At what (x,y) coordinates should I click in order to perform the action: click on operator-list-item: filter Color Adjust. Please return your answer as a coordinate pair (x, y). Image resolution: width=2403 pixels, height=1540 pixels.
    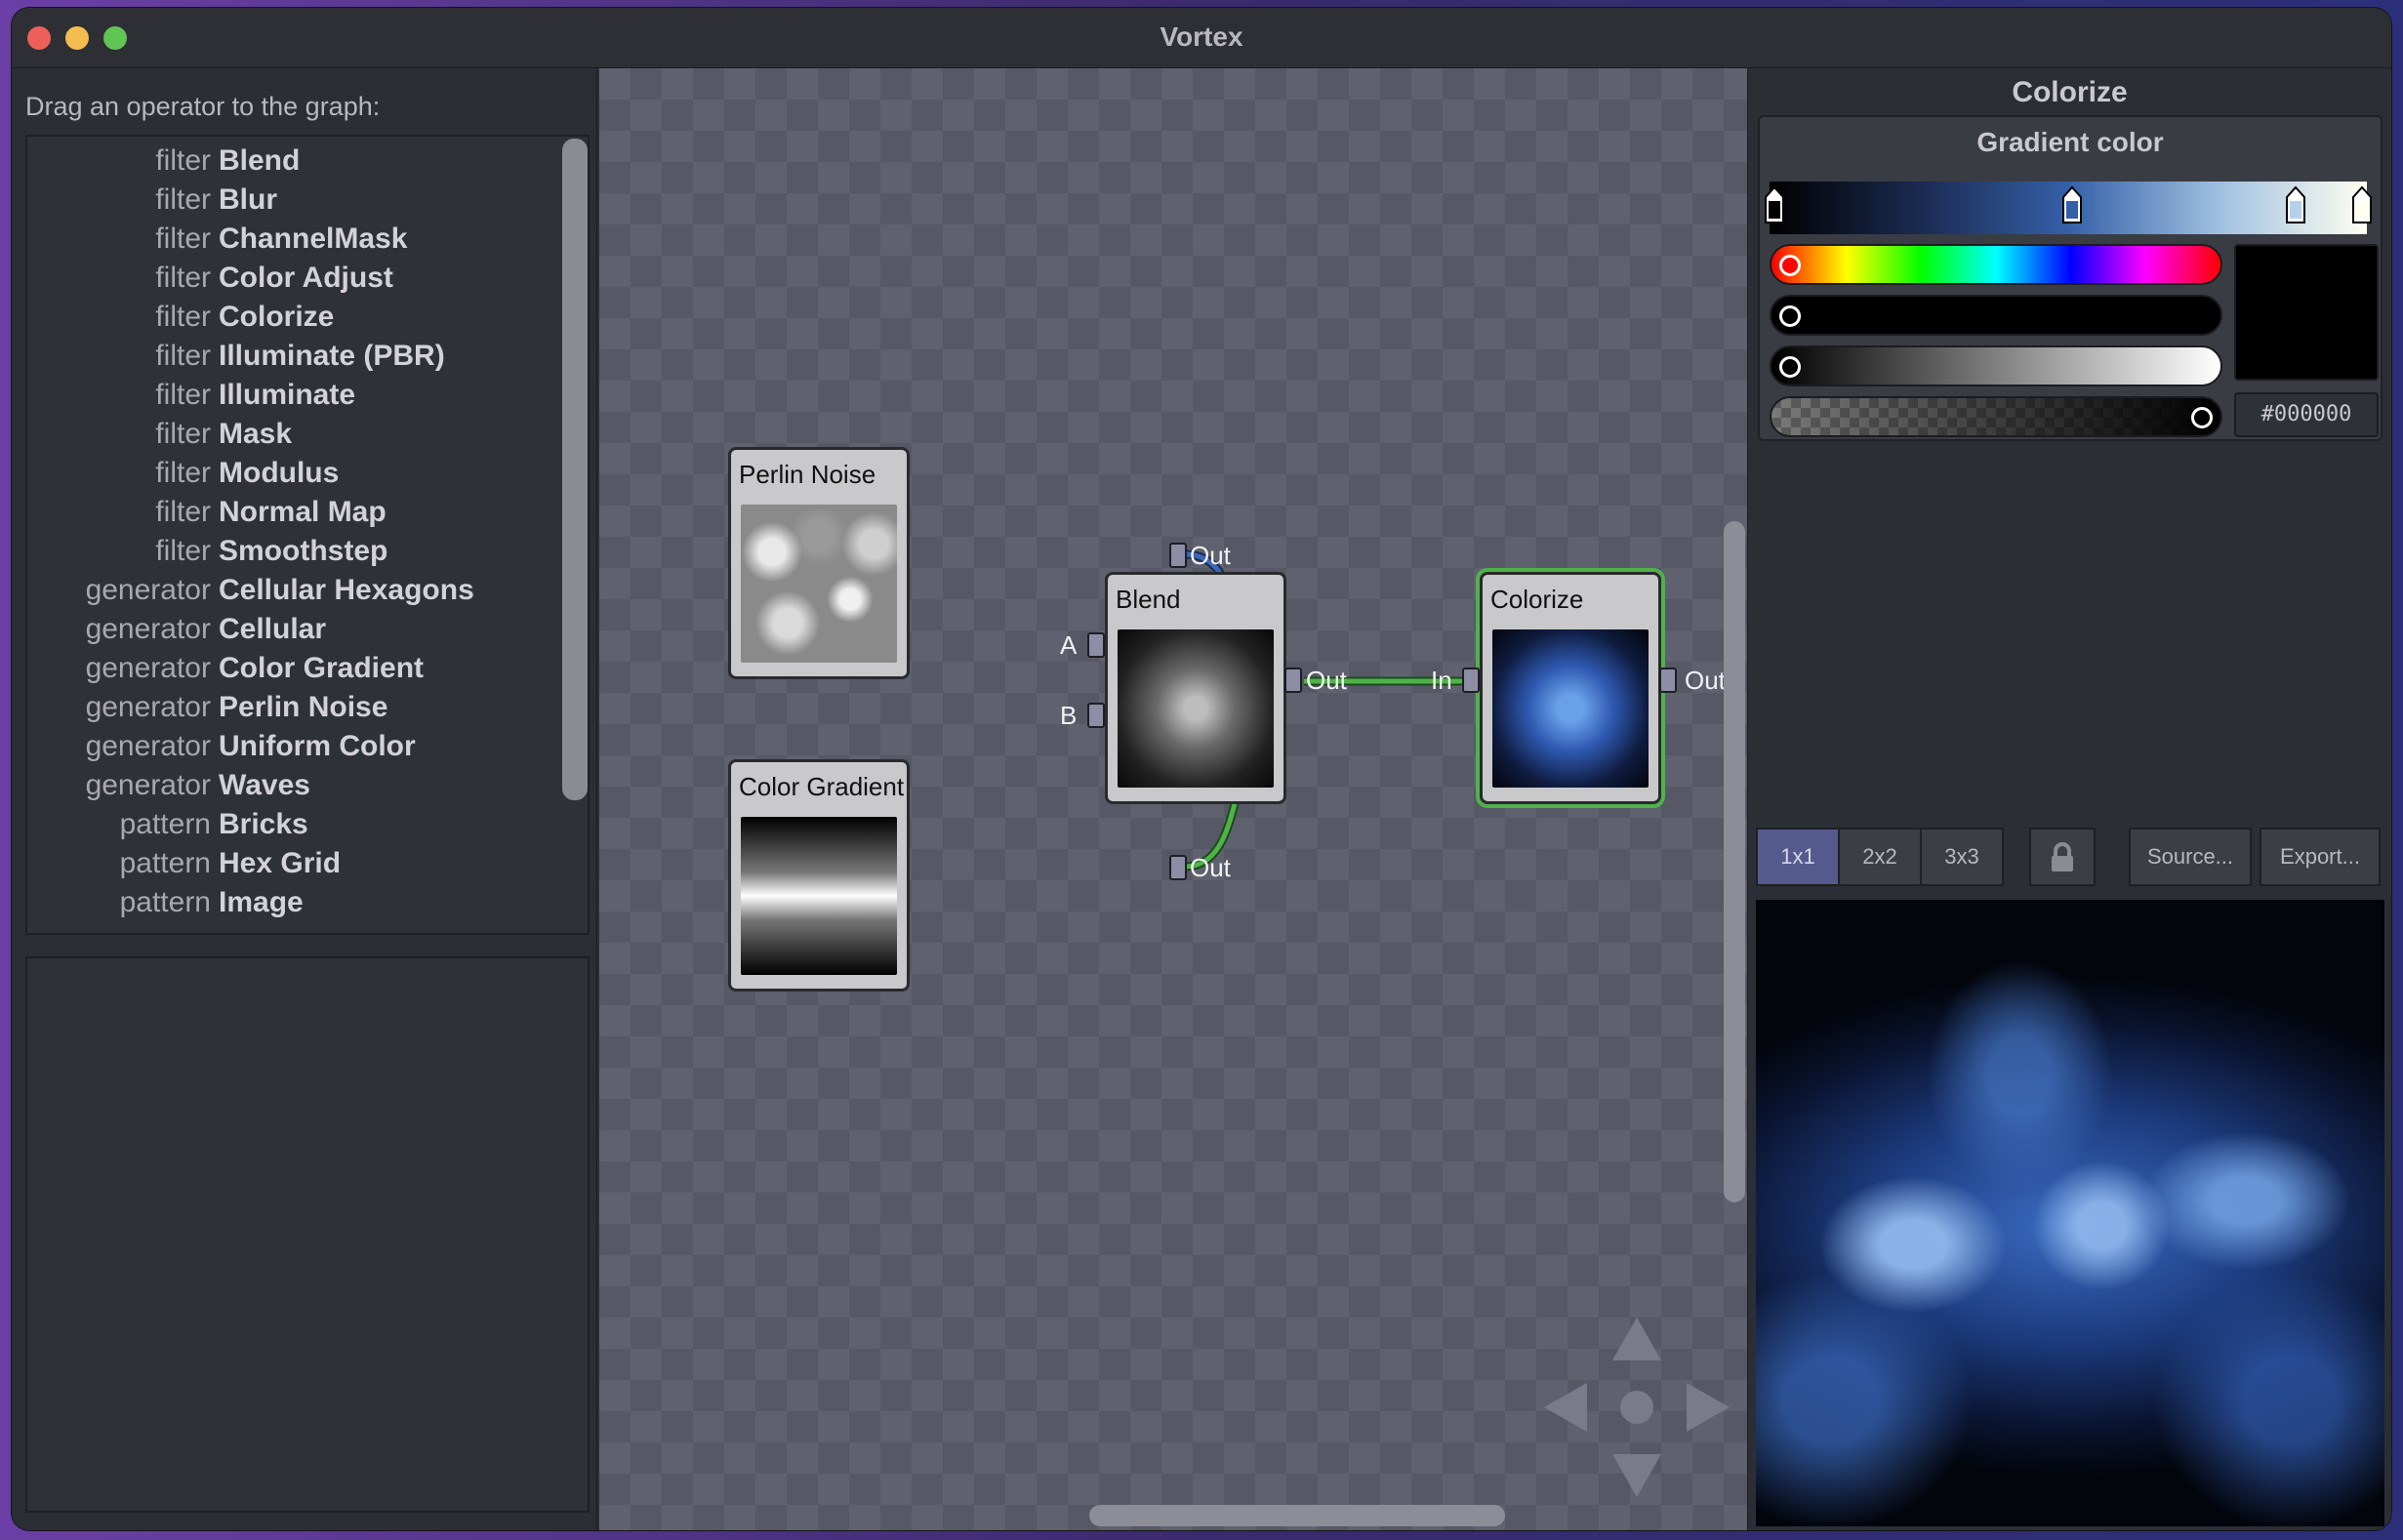
    Looking at the image, I should click on (290, 277).